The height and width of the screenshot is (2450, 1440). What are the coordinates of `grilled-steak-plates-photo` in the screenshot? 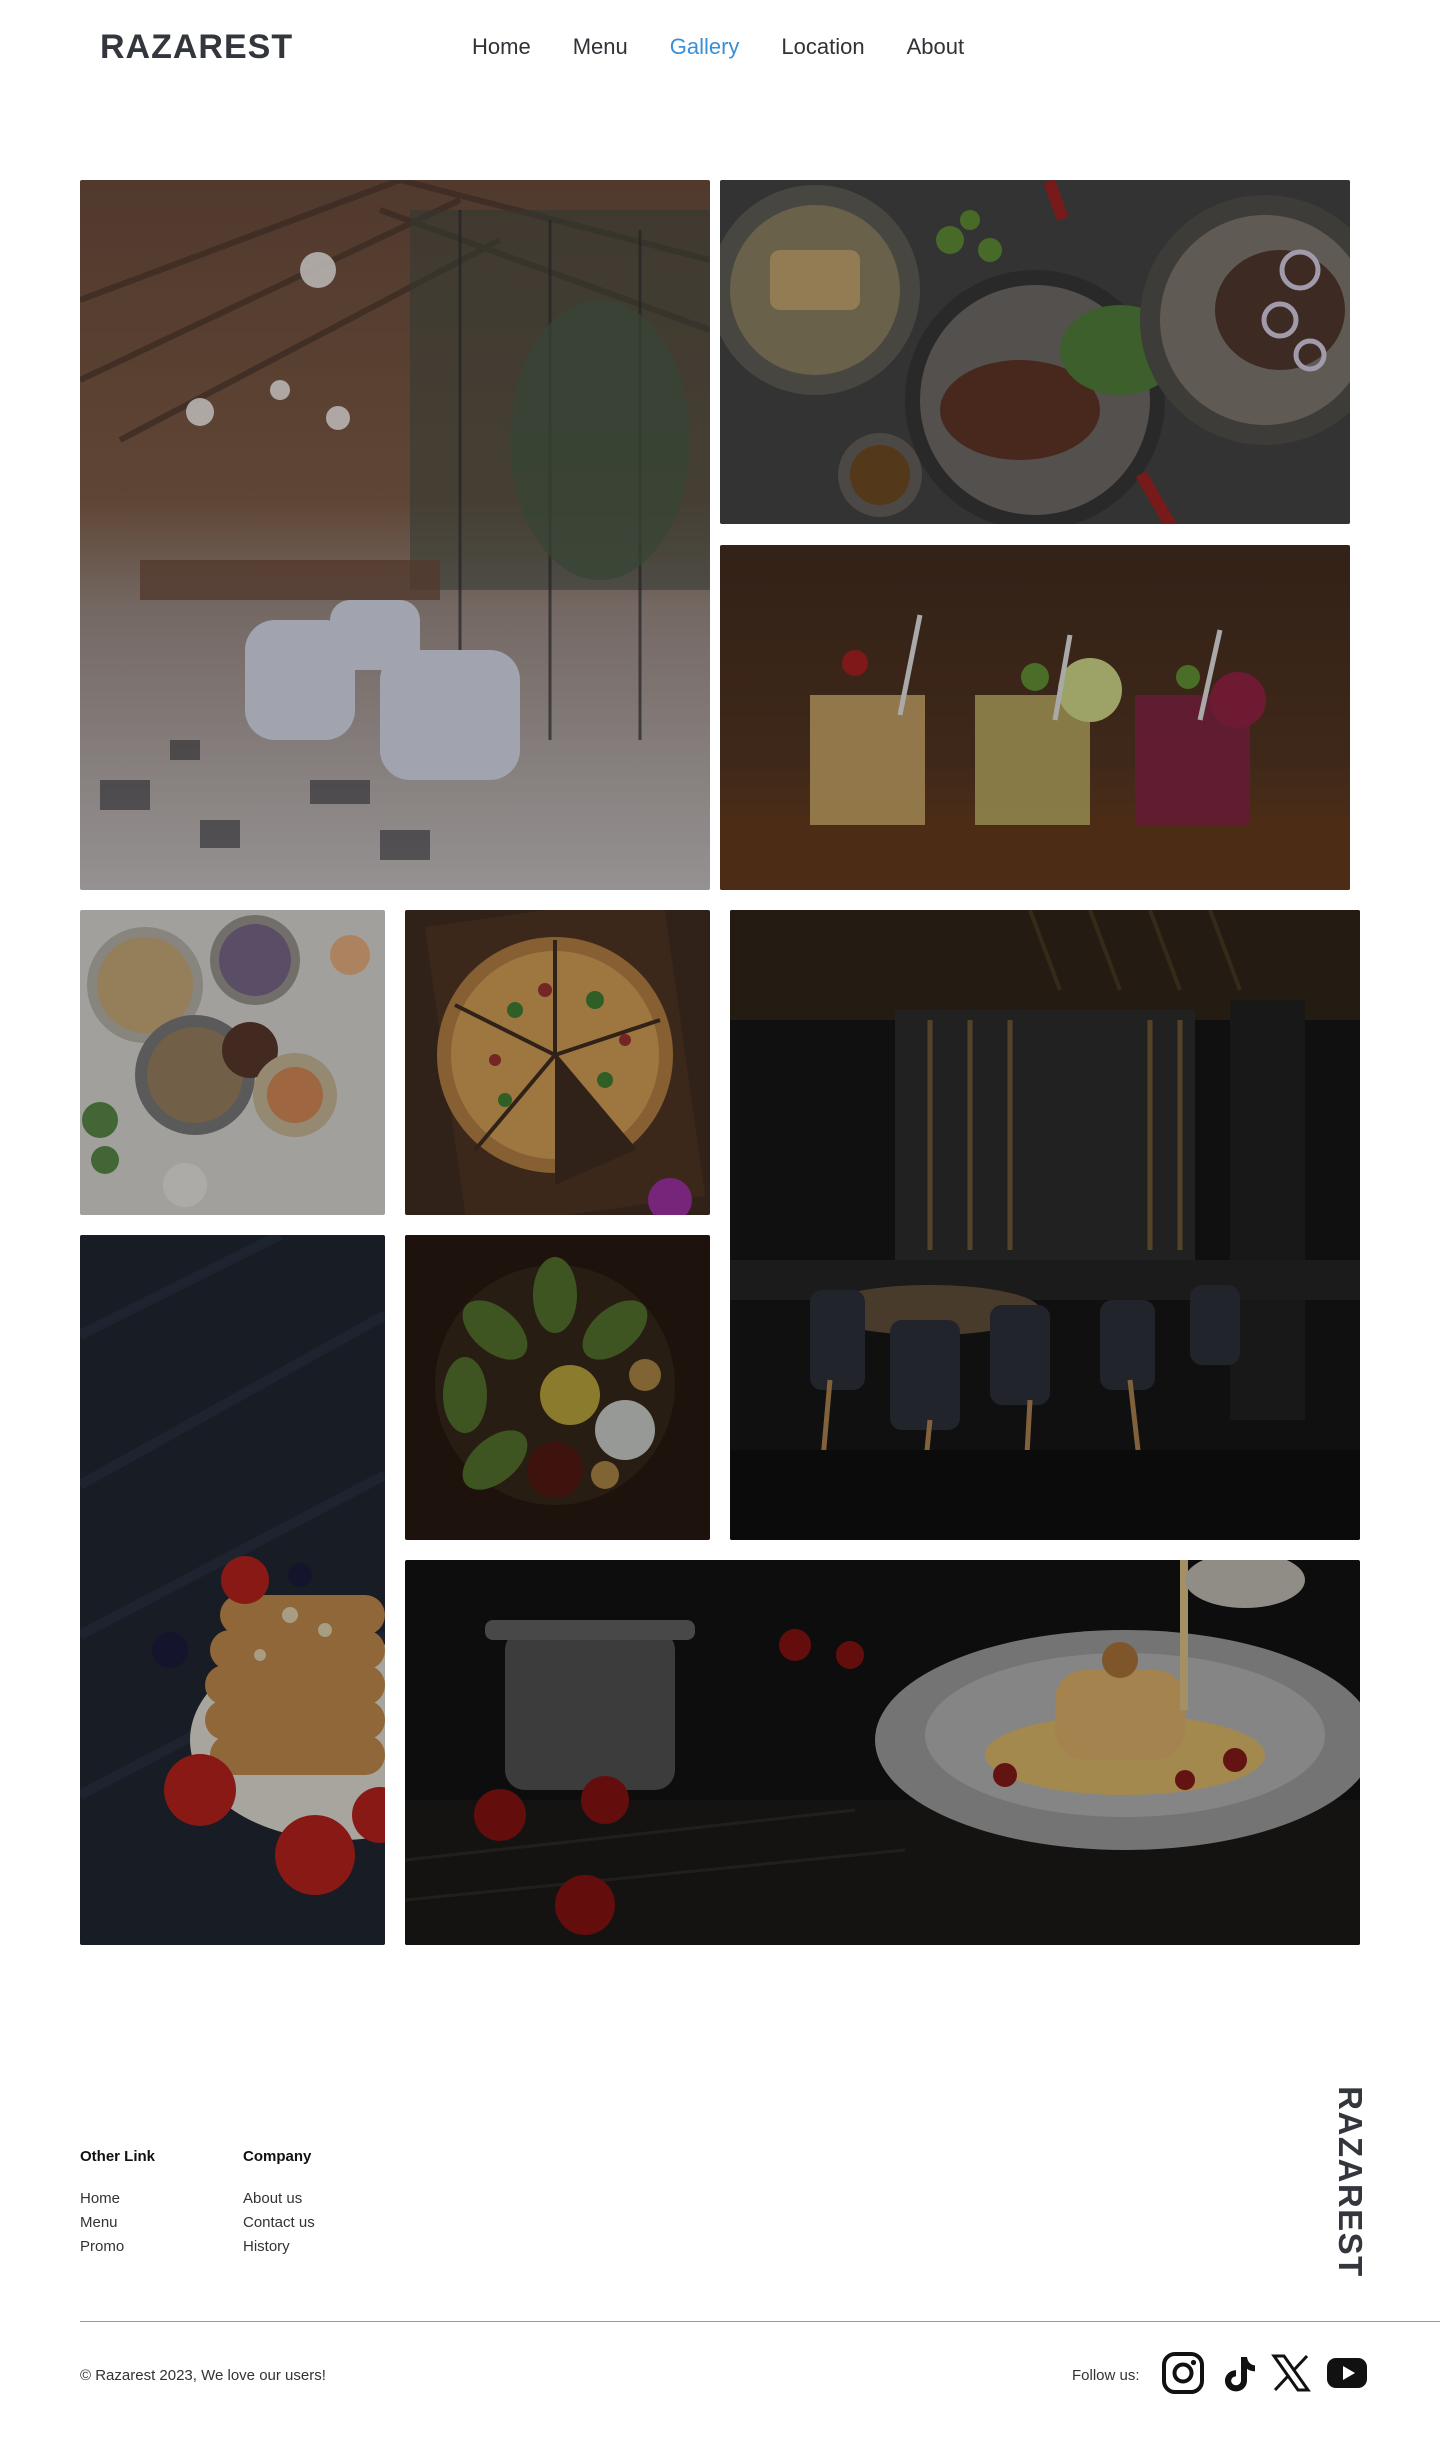 It's located at (1035, 352).